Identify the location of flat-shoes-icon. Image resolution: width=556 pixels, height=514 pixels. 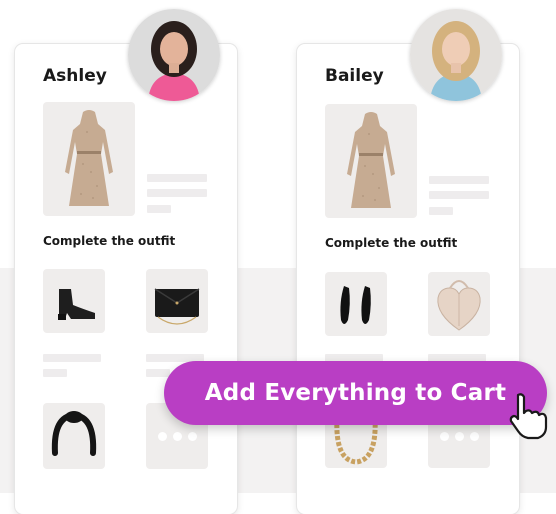
(355, 305).